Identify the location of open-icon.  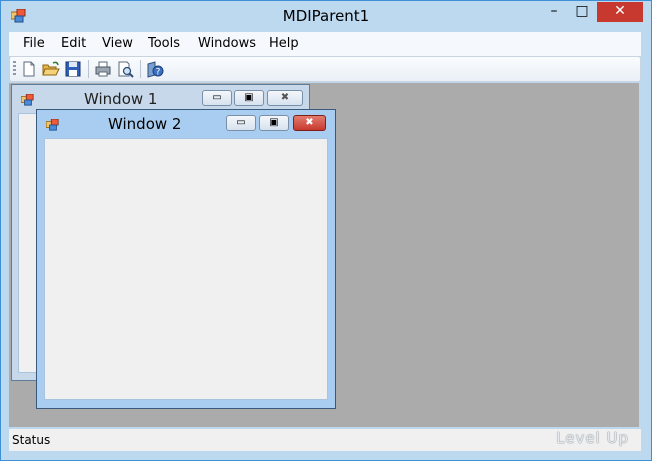
(51, 69).